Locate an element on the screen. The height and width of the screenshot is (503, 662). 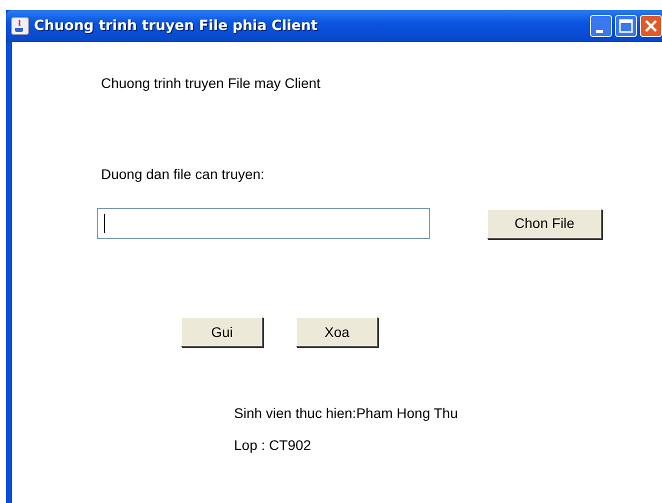
action-button: Xoa is located at coordinates (337, 332).